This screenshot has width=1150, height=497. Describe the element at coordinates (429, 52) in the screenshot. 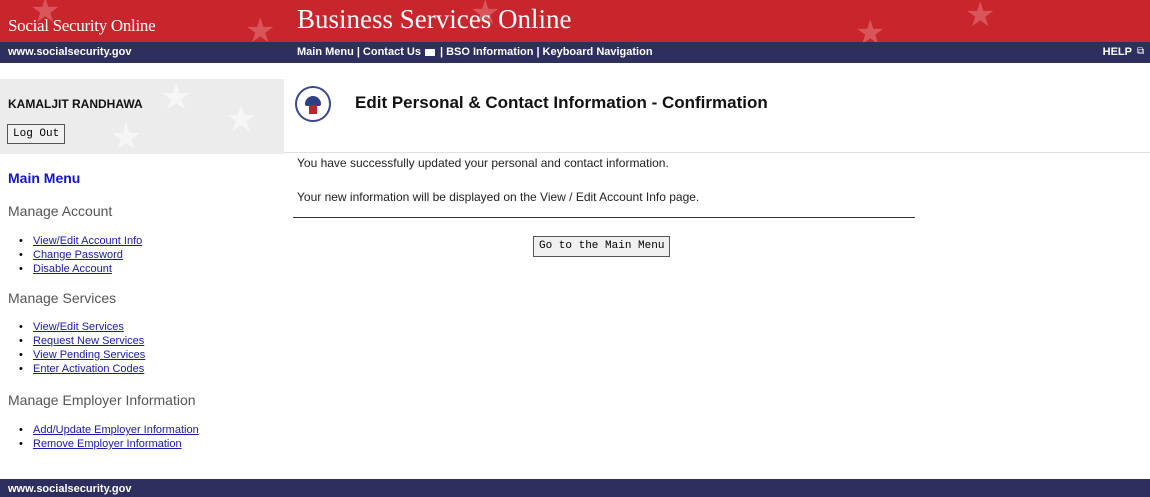

I see `print-icon` at that location.